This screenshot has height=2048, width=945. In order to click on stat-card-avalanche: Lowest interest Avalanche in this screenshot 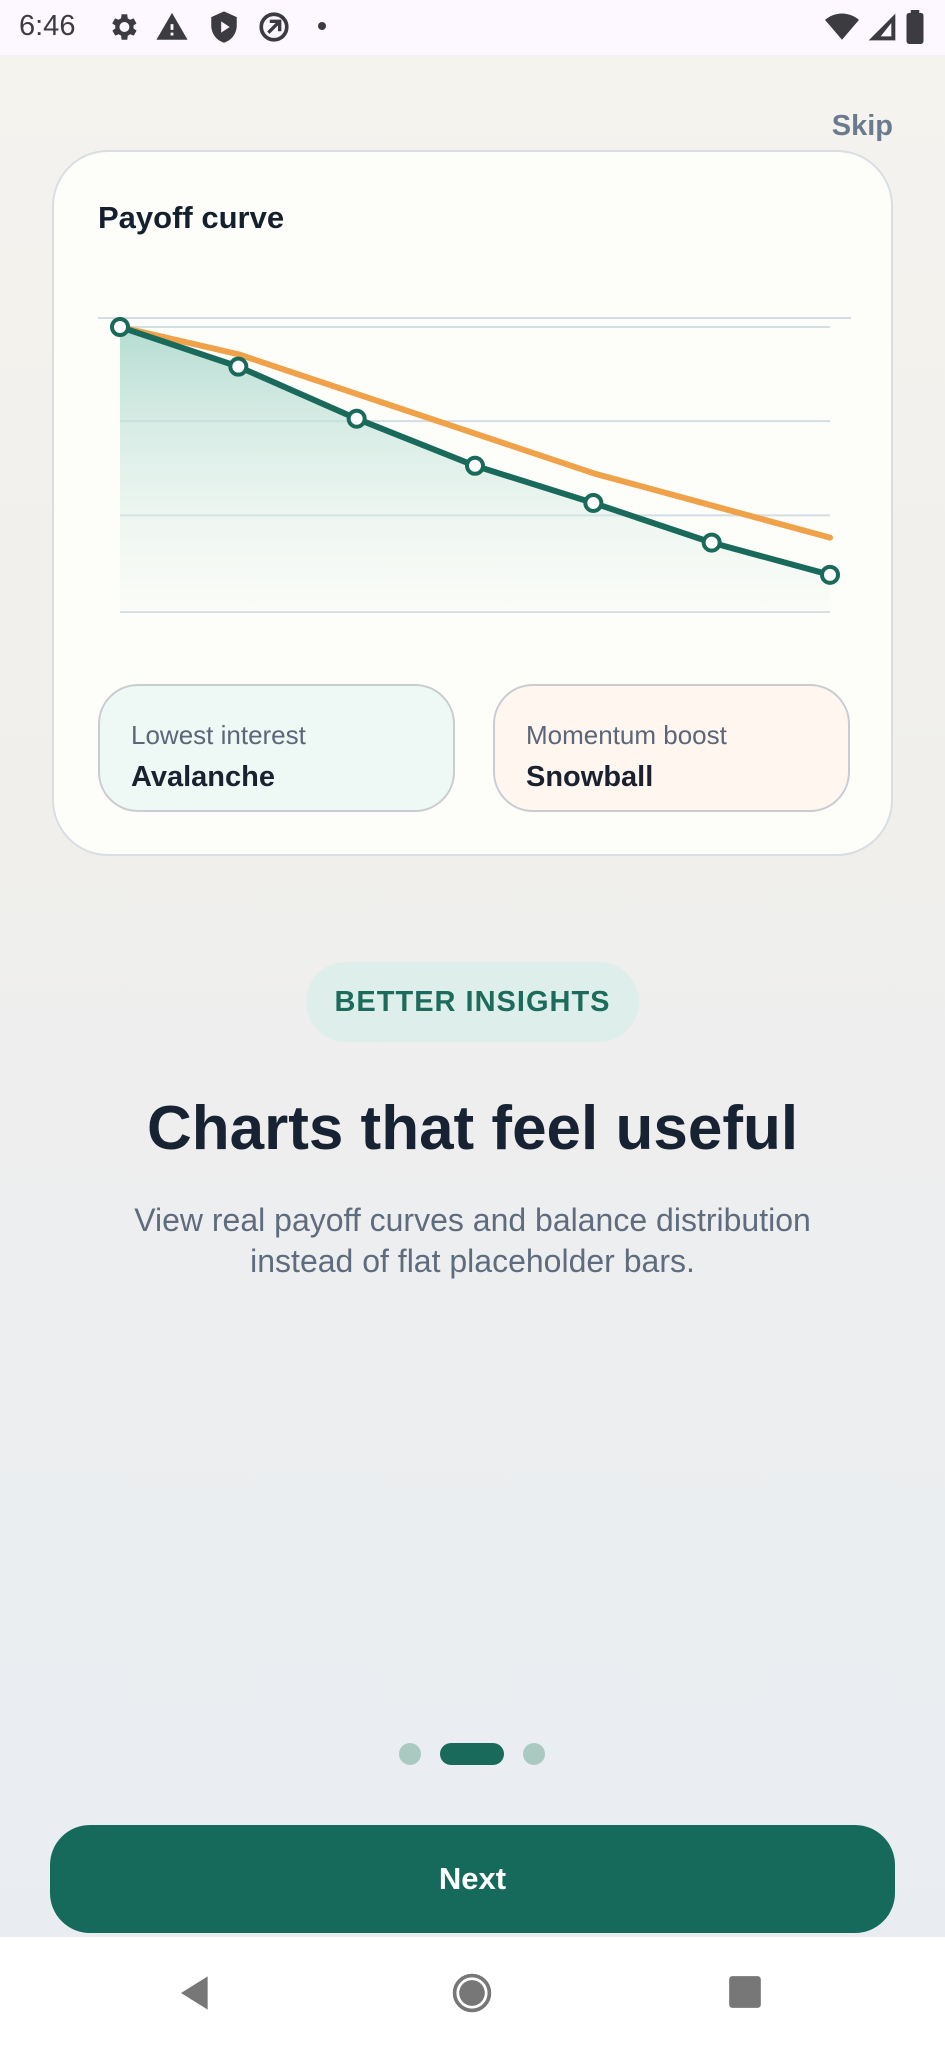, I will do `click(276, 748)`.